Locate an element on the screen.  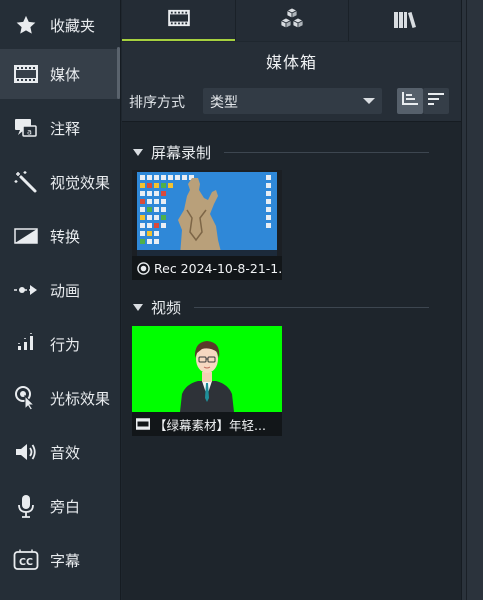
green-screen-presenter-thumbnail is located at coordinates (207, 369).